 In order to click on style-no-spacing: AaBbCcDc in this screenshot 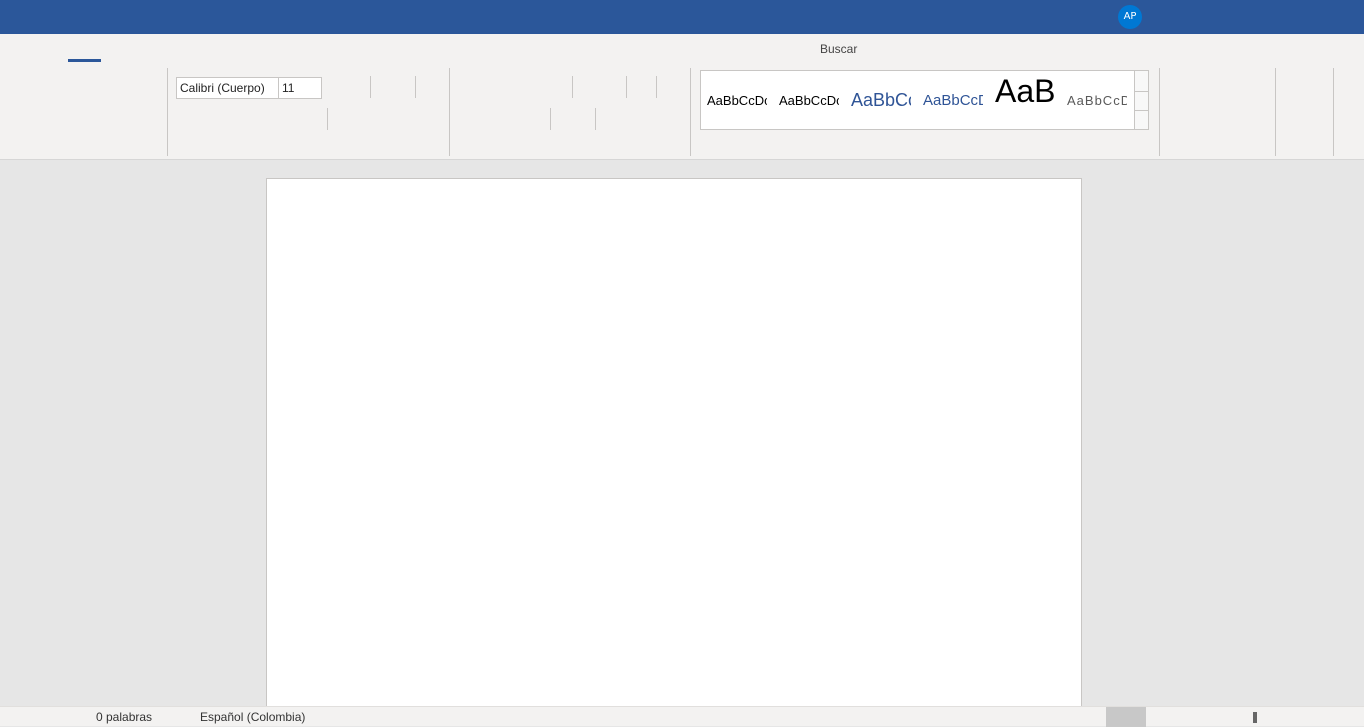, I will do `click(809, 100)`.